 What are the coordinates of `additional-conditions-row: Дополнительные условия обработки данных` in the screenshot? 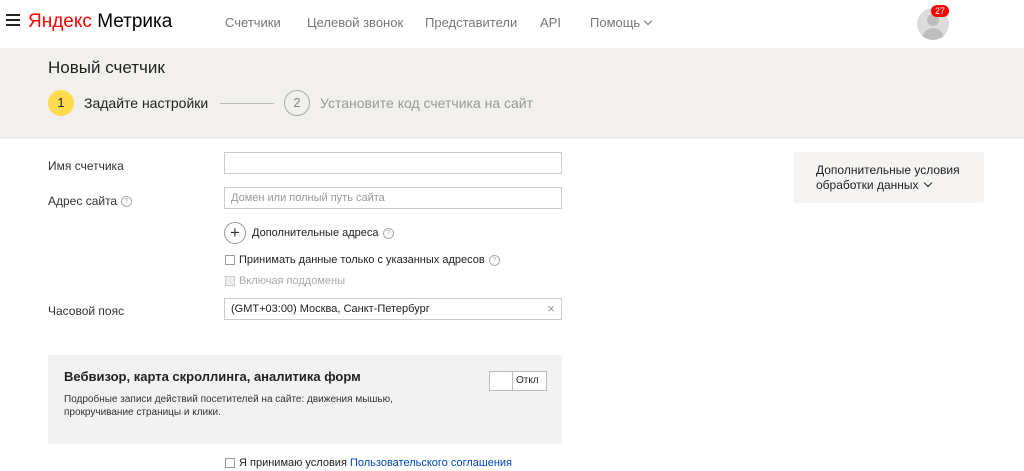 It's located at (896, 178).